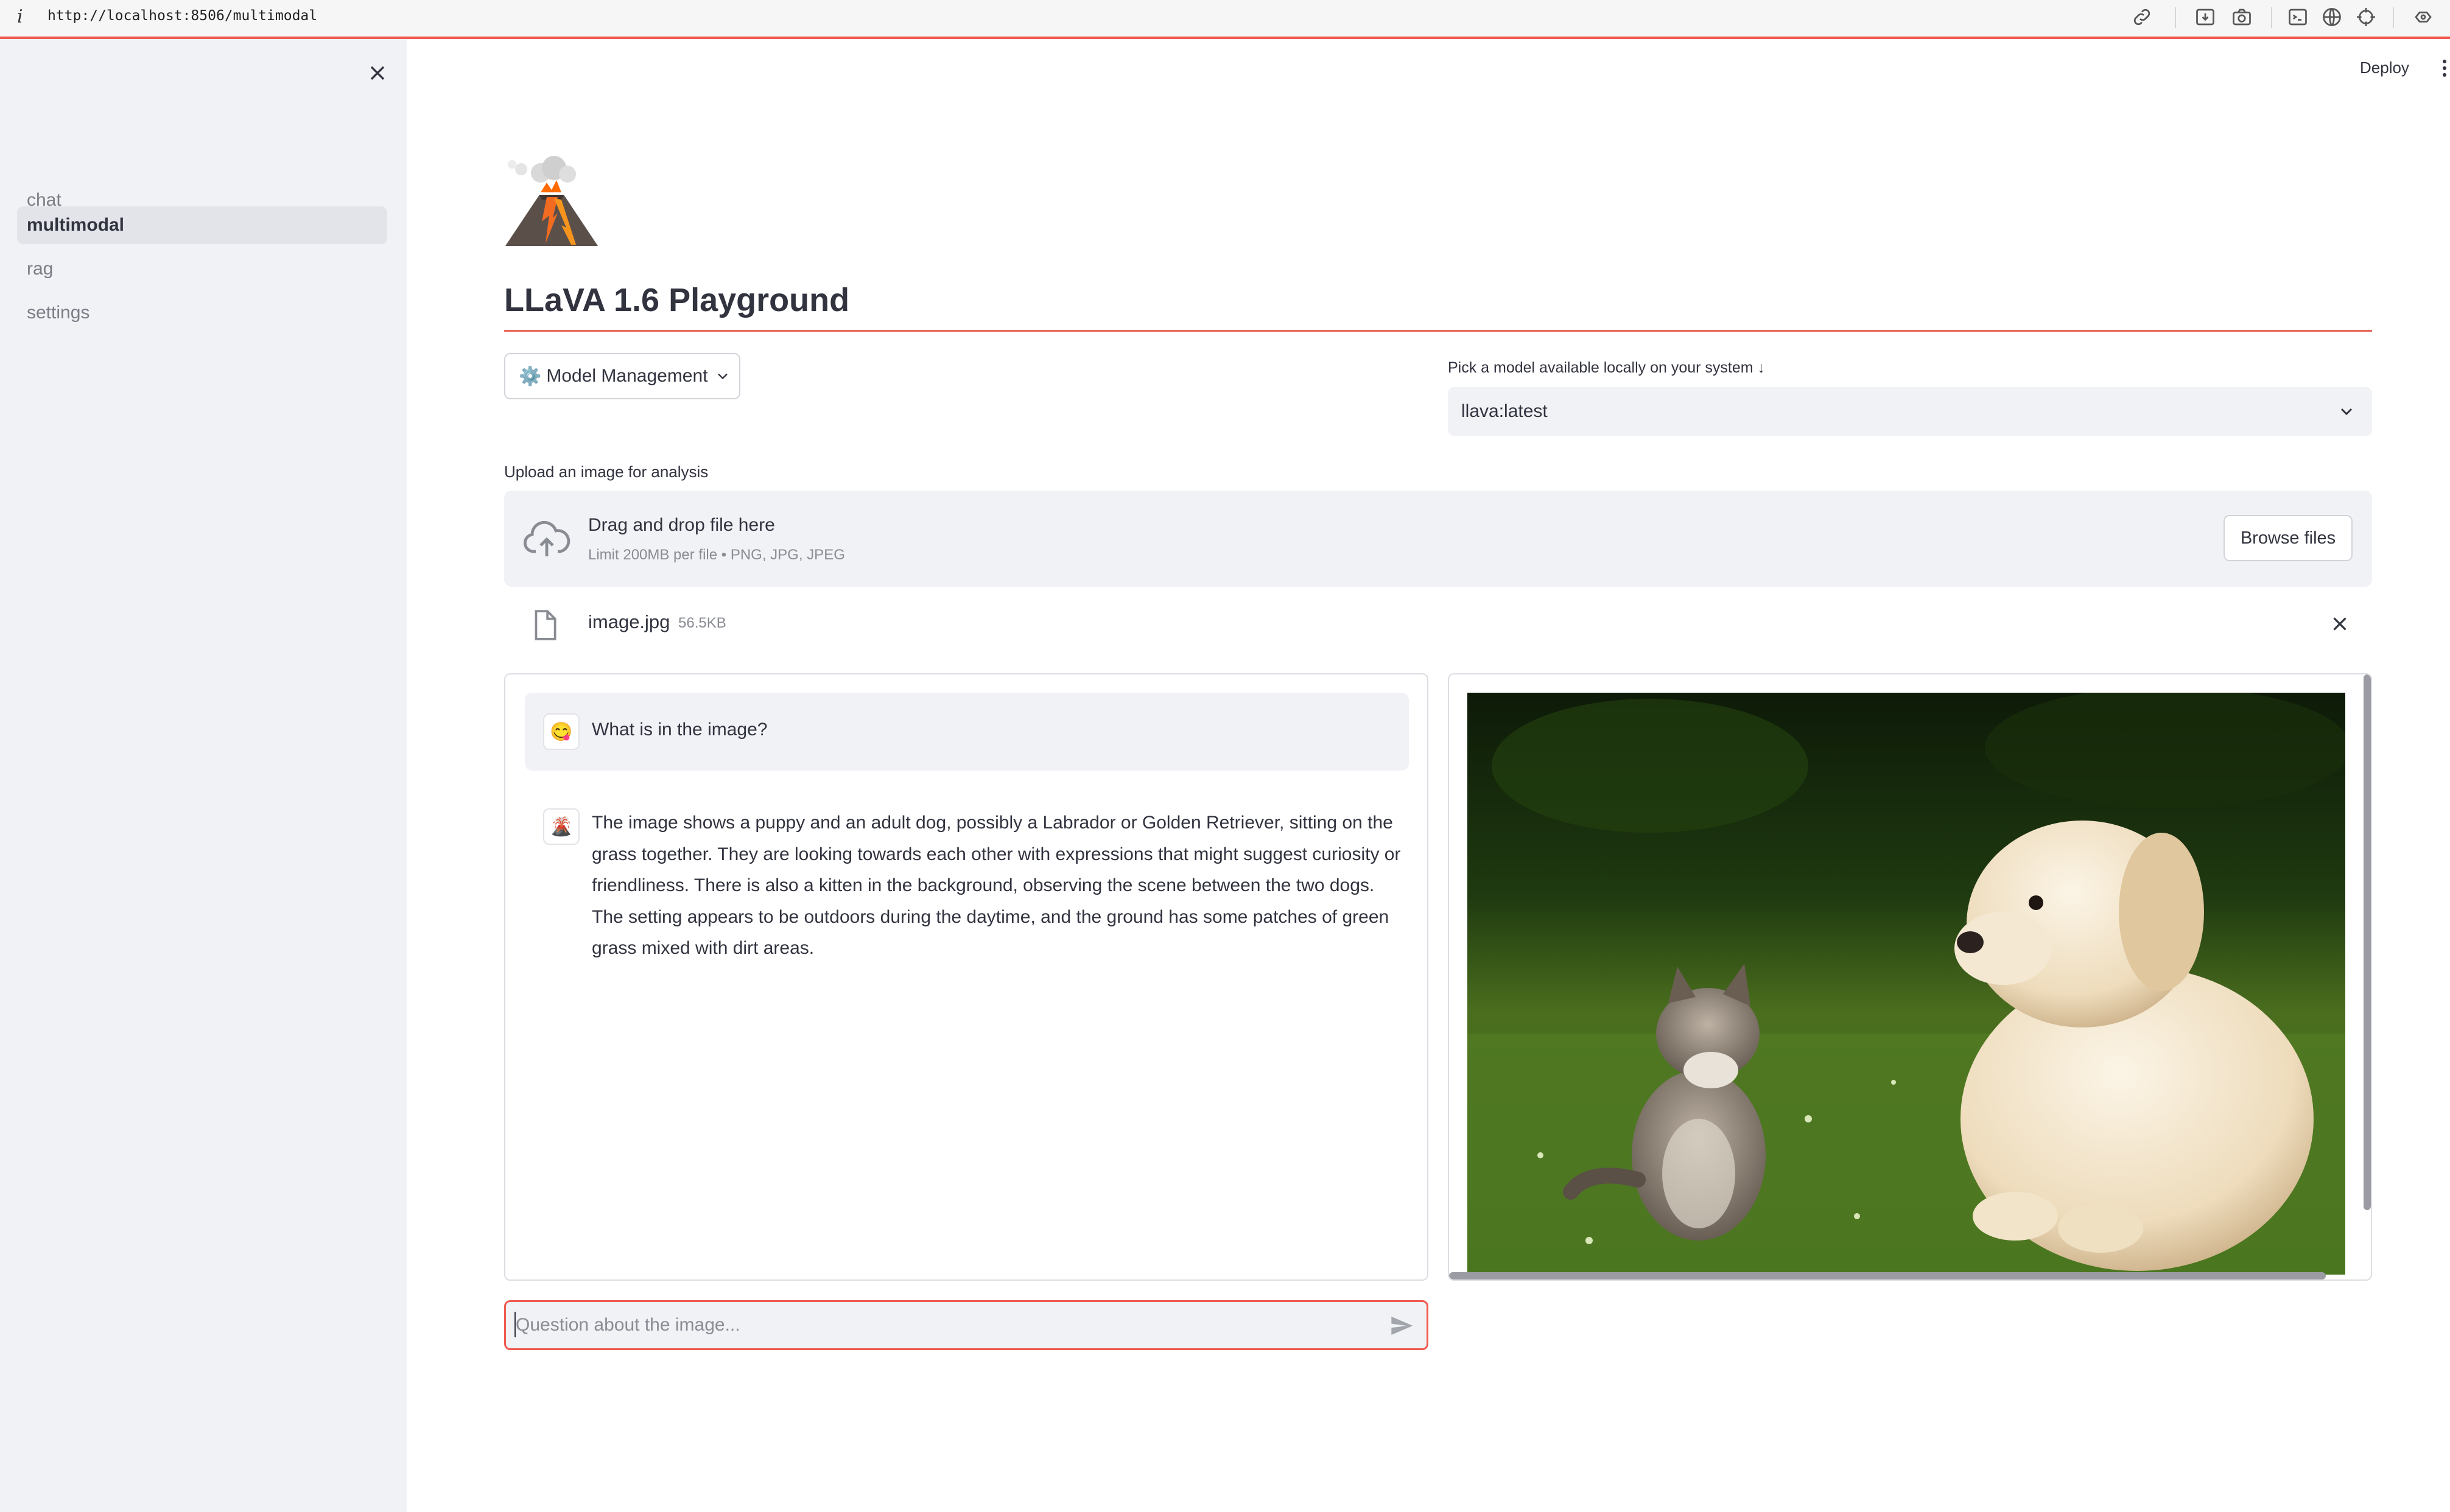 The height and width of the screenshot is (1512, 2450). Describe the element at coordinates (20, 16) in the screenshot. I see `info-icon: i` at that location.